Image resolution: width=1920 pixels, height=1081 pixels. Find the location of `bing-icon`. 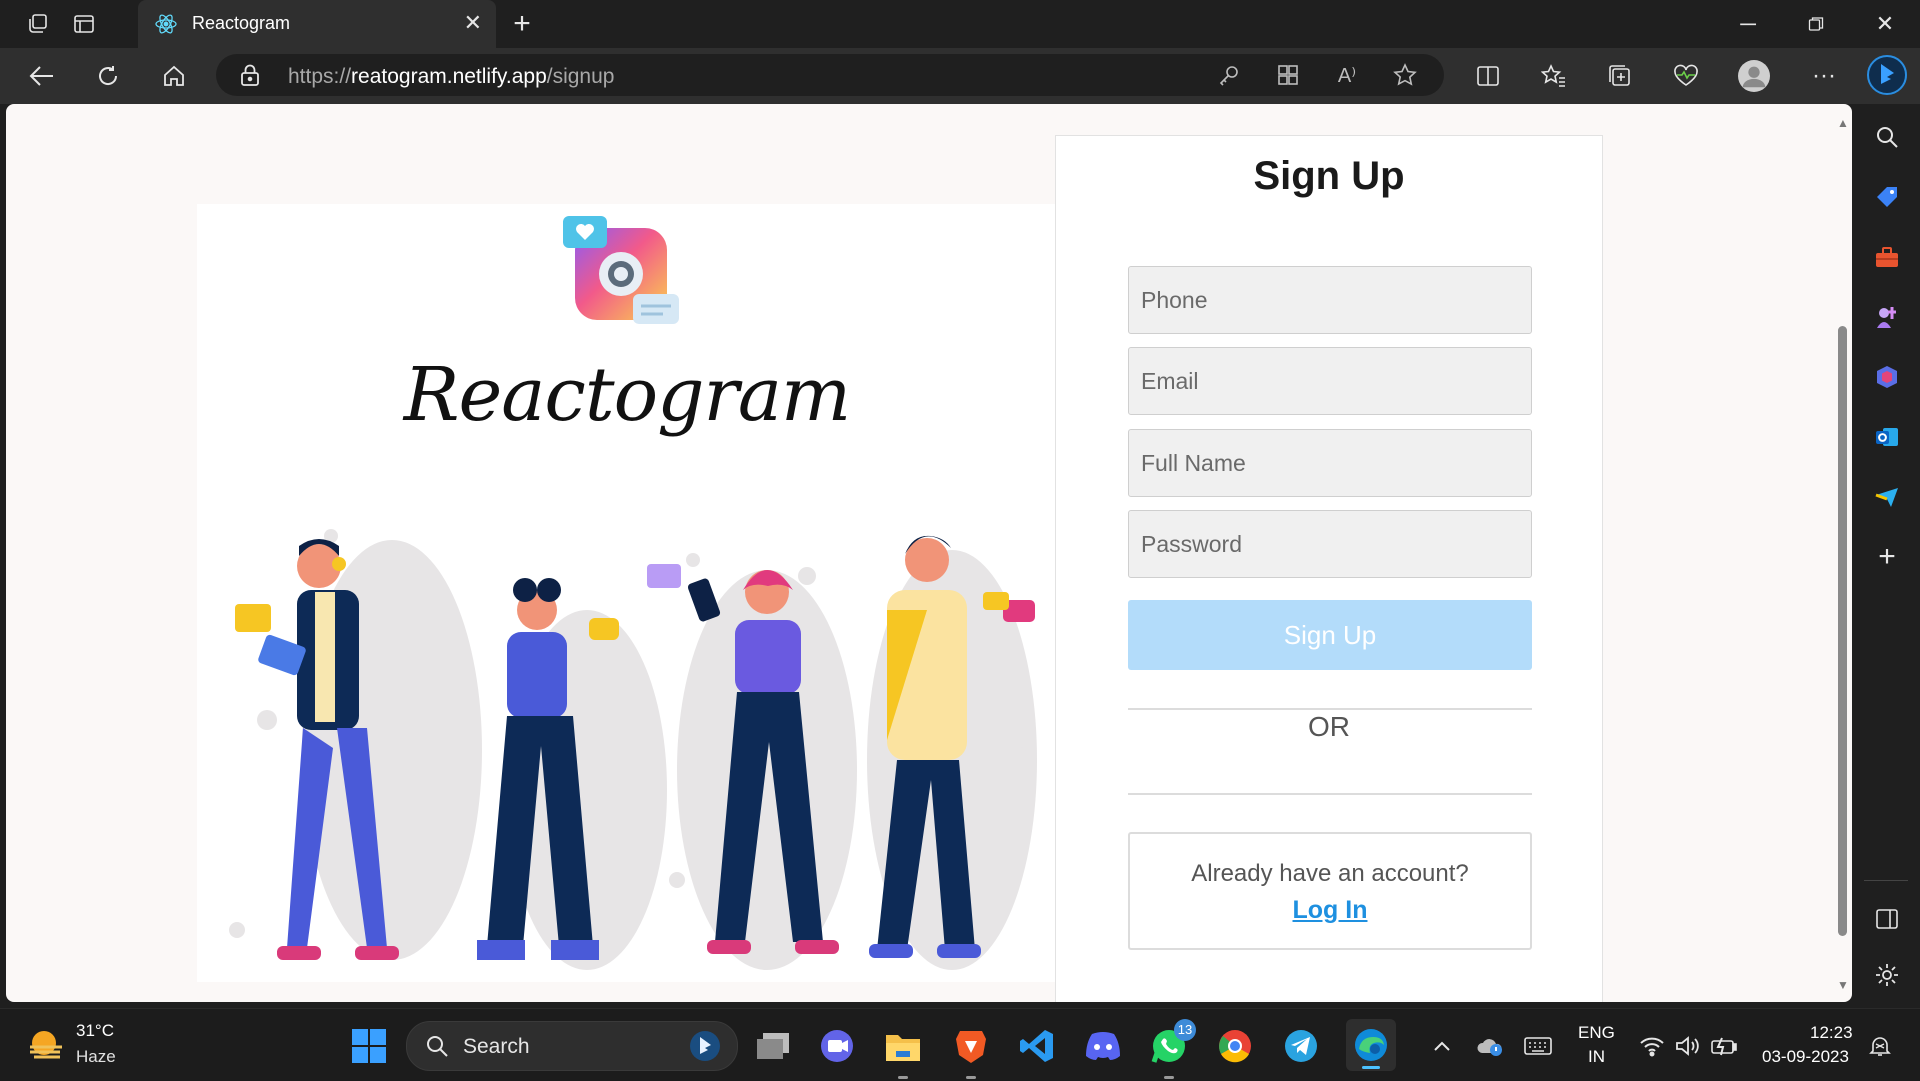

bing-icon is located at coordinates (1887, 75).